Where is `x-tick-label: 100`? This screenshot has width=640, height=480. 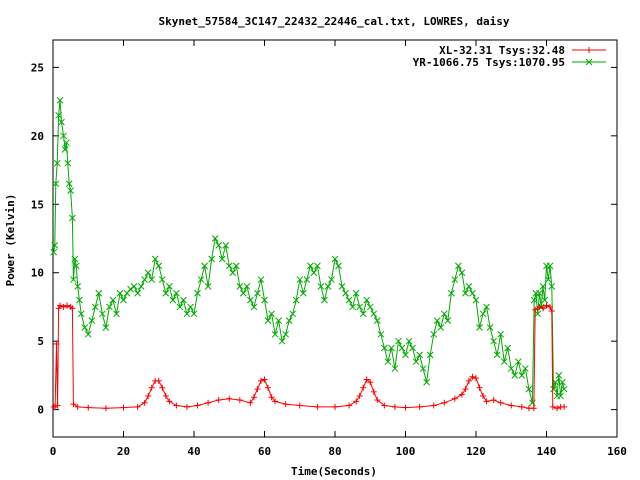 x-tick-label: 100 is located at coordinates (406, 451).